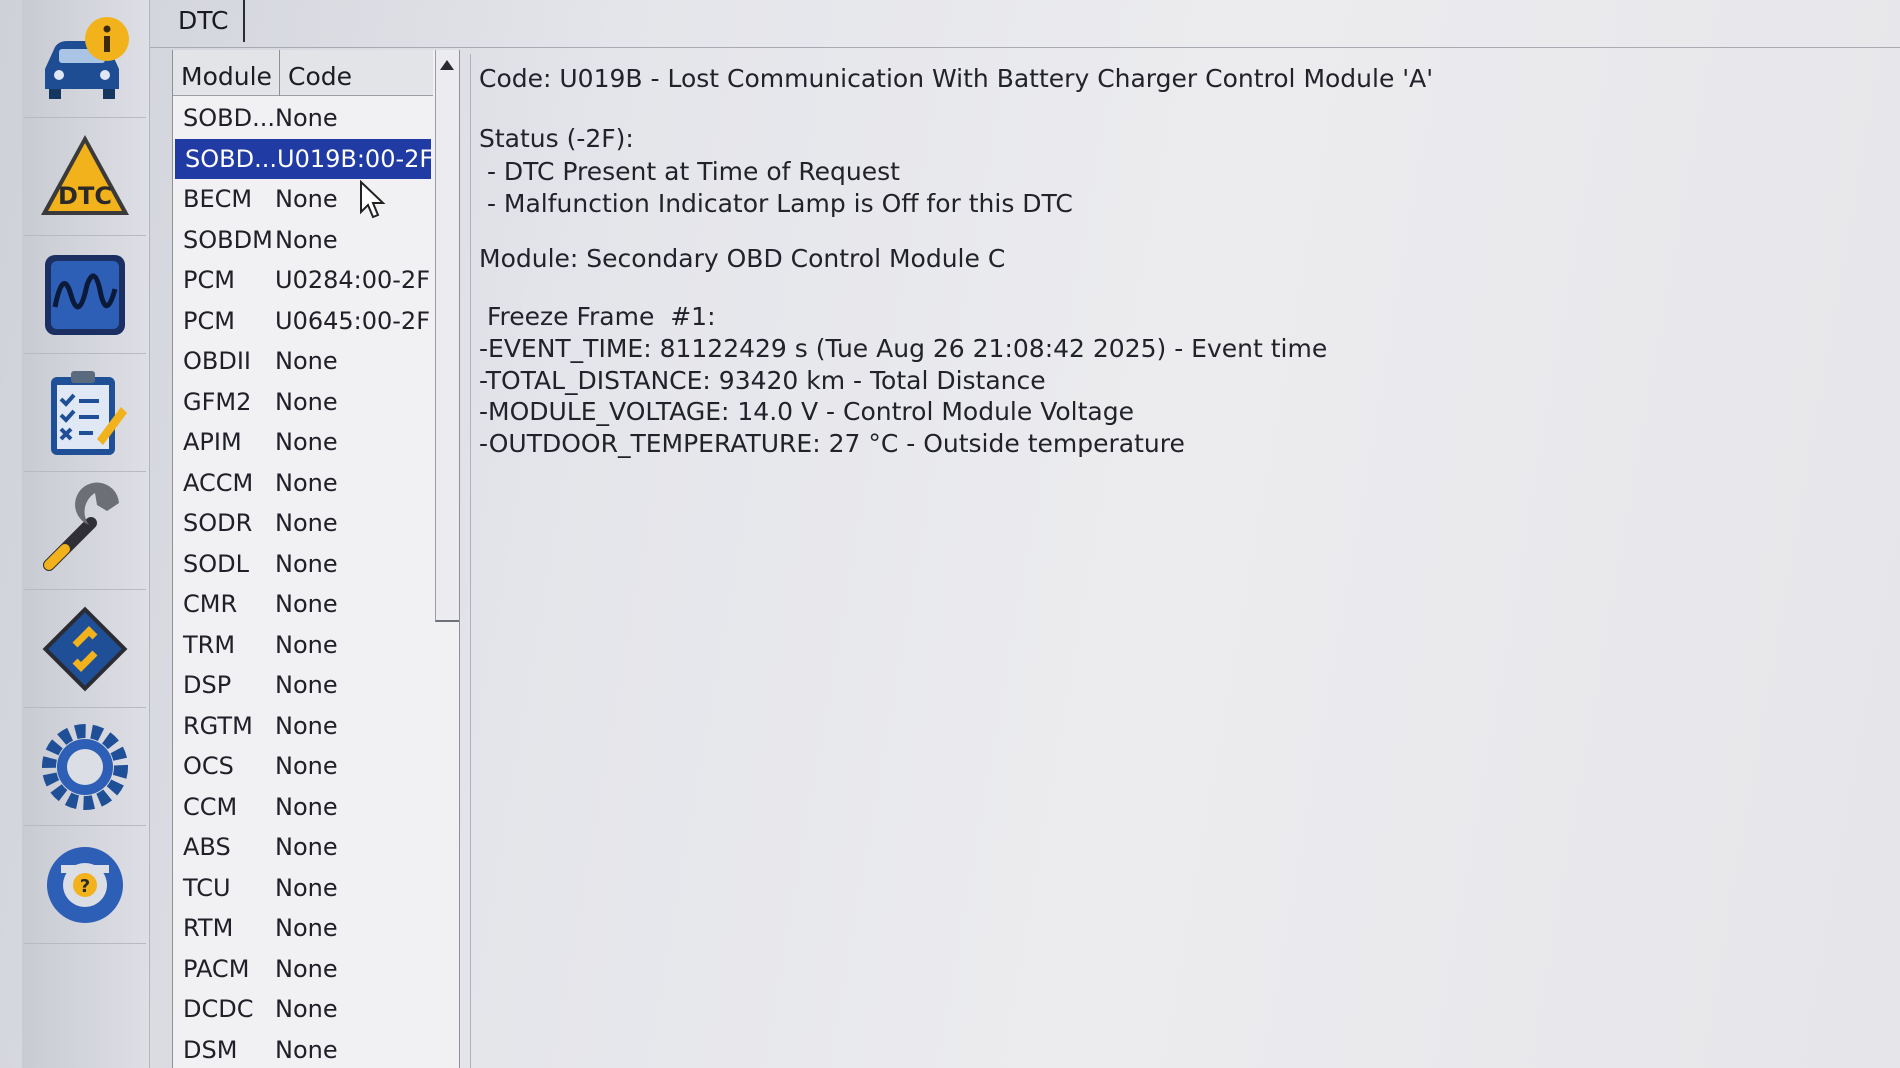 The image size is (1900, 1068). I want to click on module-programming-button, so click(85, 649).